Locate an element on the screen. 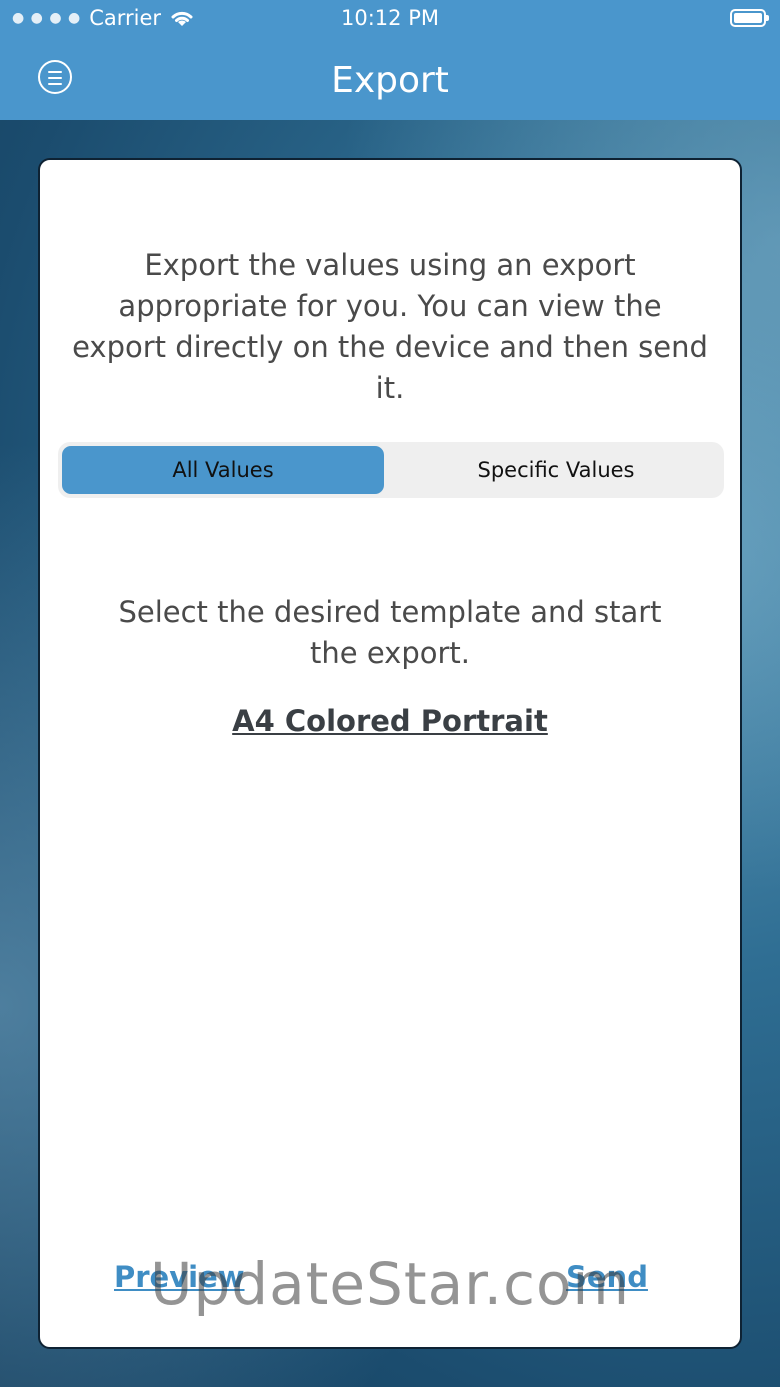  values-segmented-control: All Values Specific Values is located at coordinates (391, 470).